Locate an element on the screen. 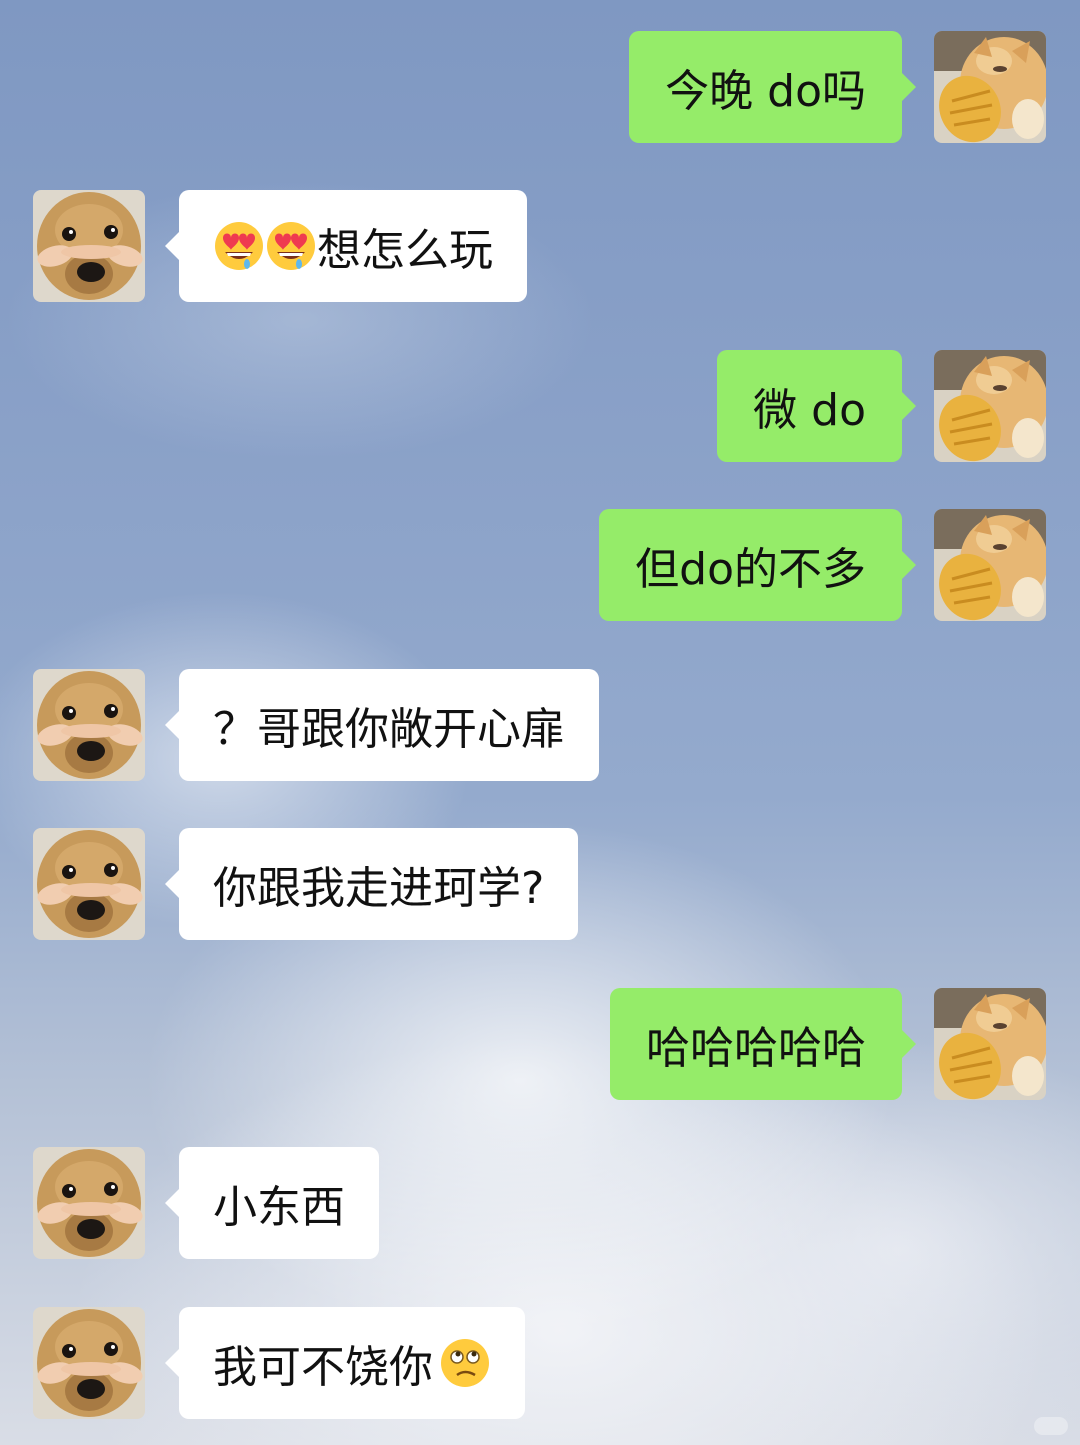  message-row-outgoing: 但do的不多 is located at coordinates (540, 565).